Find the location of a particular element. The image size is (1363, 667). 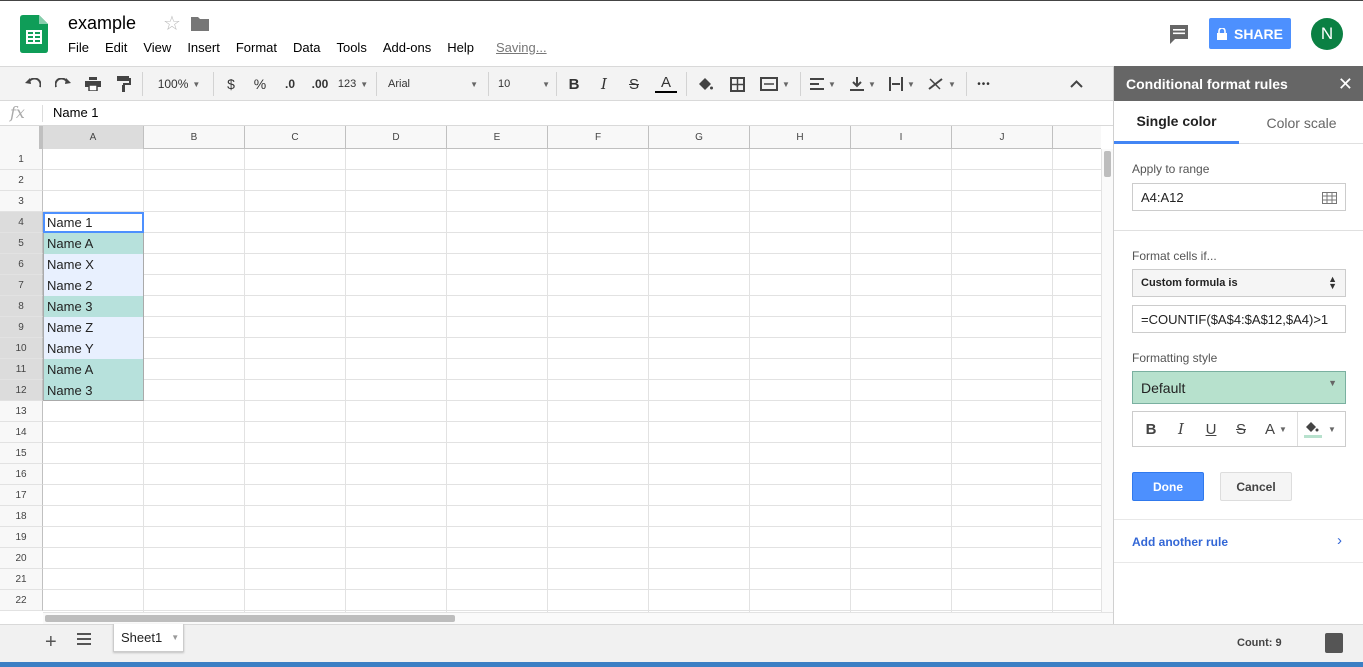

vertical-scrollbar is located at coordinates (1107, 380).